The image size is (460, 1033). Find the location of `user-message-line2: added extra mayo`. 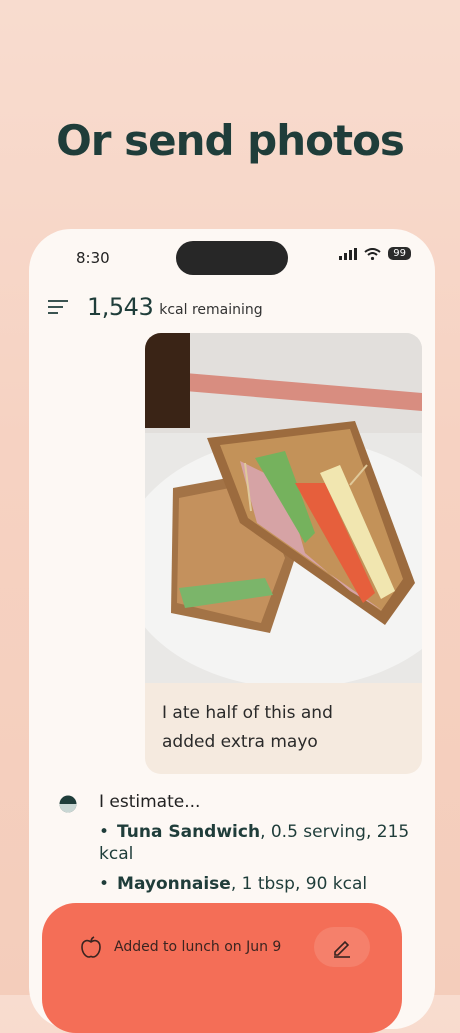

user-message-line2: added extra mayo is located at coordinates (240, 742).